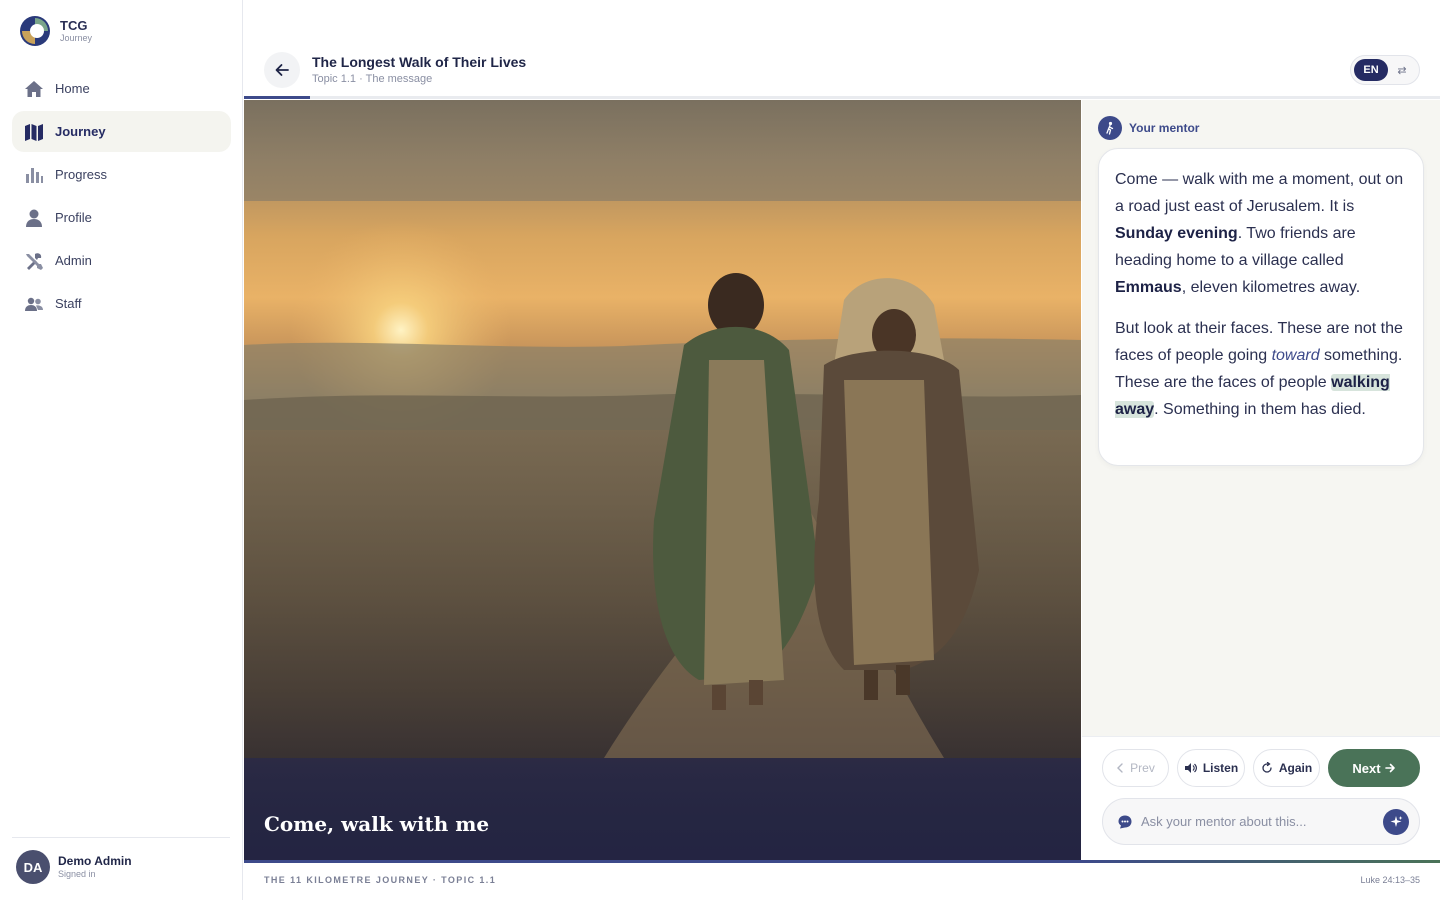 The width and height of the screenshot is (1440, 900). Describe the element at coordinates (81, 174) in the screenshot. I see `sidebar-item-label: Progress` at that location.